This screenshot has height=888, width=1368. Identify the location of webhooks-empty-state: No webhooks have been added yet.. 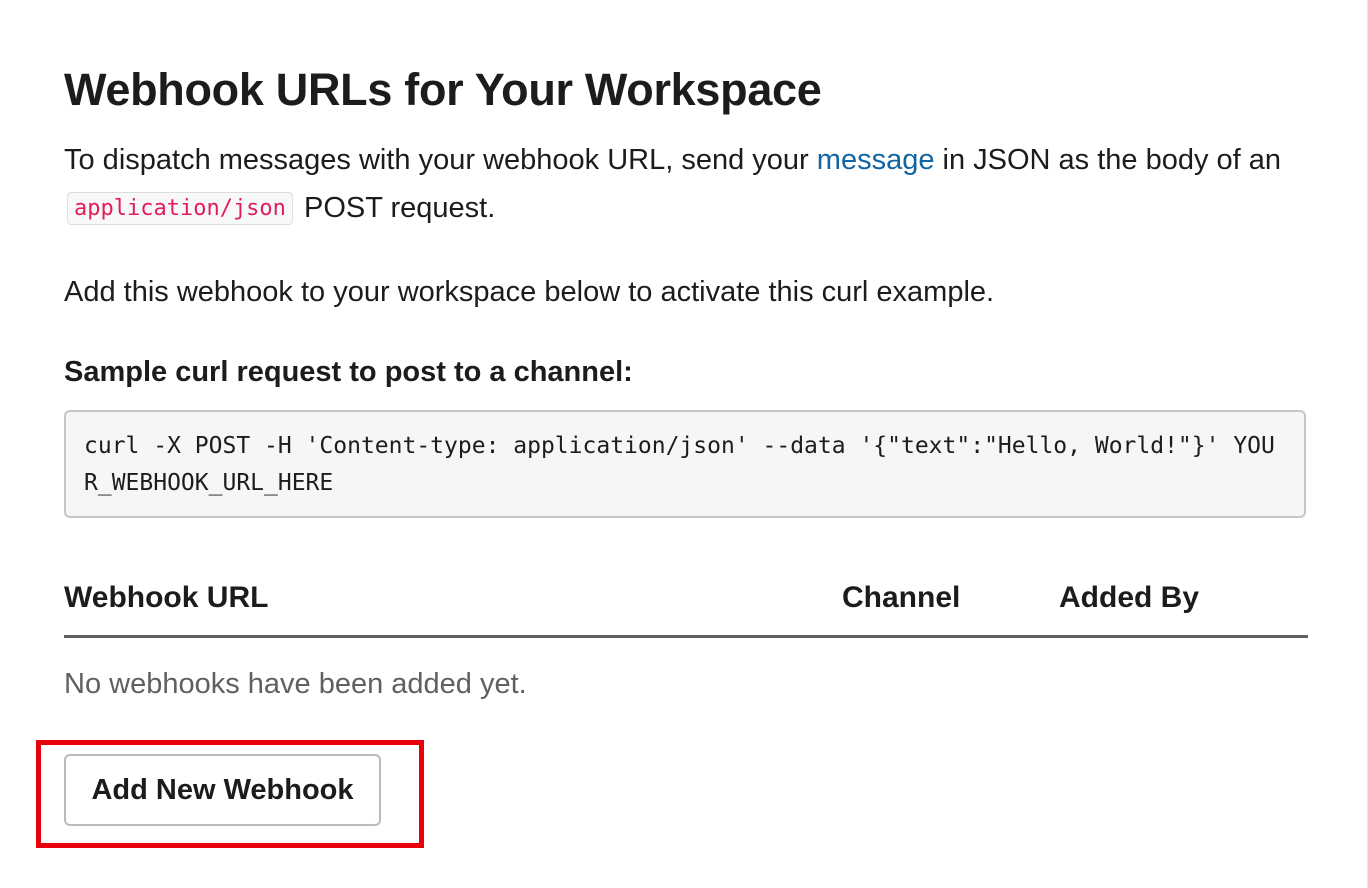
(295, 684).